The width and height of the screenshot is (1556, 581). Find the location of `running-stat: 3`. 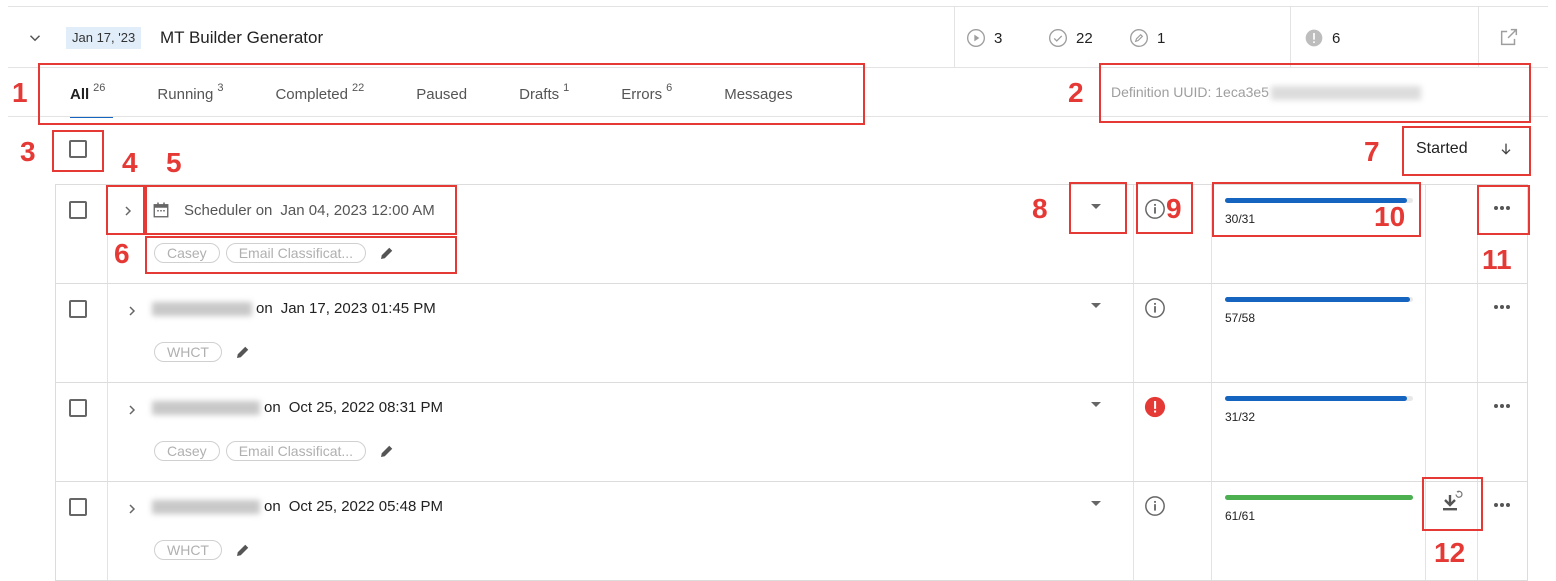

running-stat: 3 is located at coordinates (984, 38).